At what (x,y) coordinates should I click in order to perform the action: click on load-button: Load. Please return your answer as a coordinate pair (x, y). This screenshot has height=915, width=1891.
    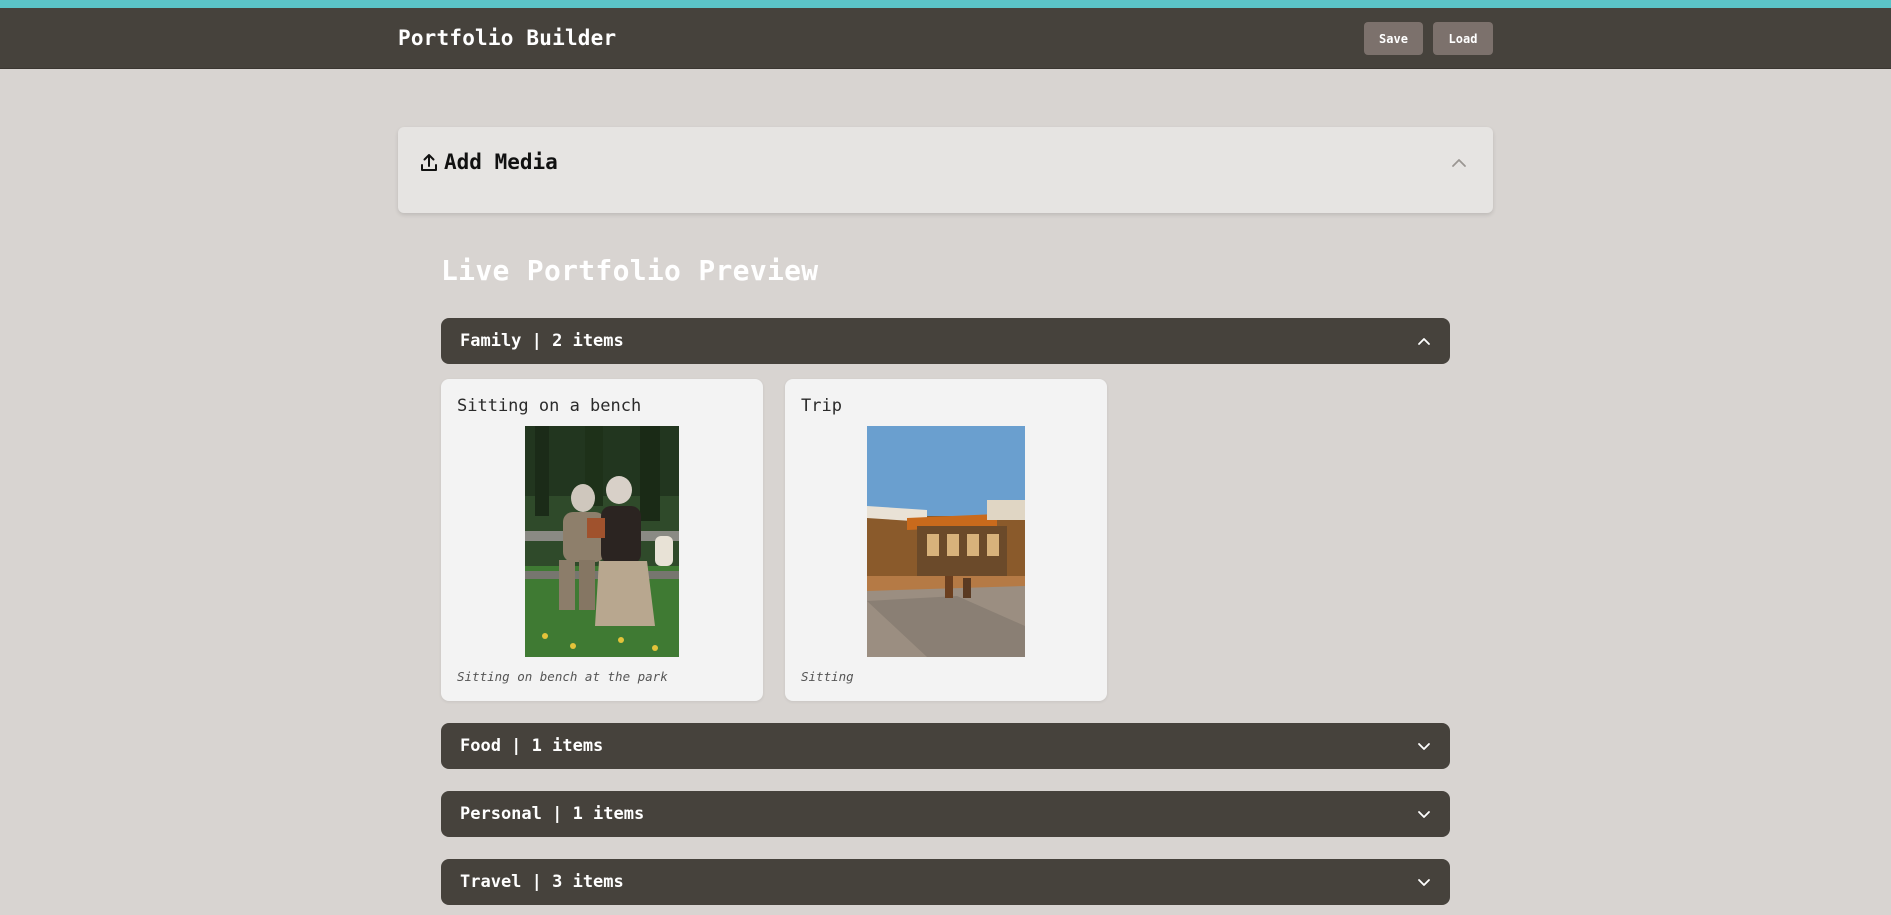
    Looking at the image, I should click on (1463, 38).